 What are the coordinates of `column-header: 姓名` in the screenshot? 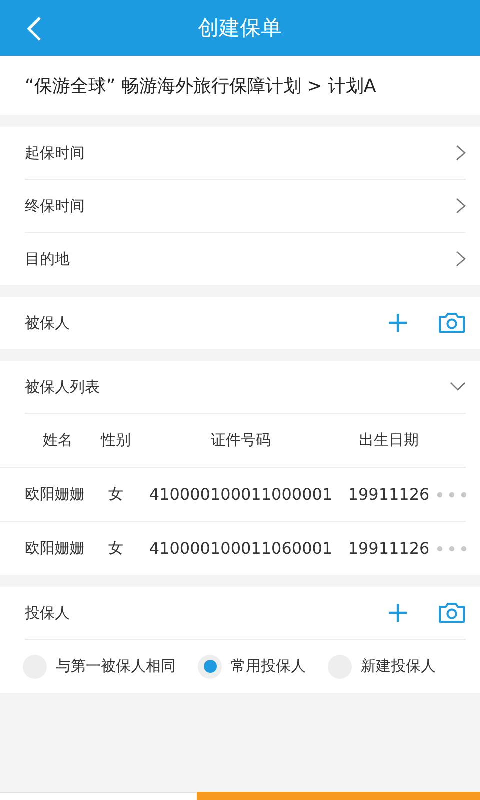 It's located at (58, 440).